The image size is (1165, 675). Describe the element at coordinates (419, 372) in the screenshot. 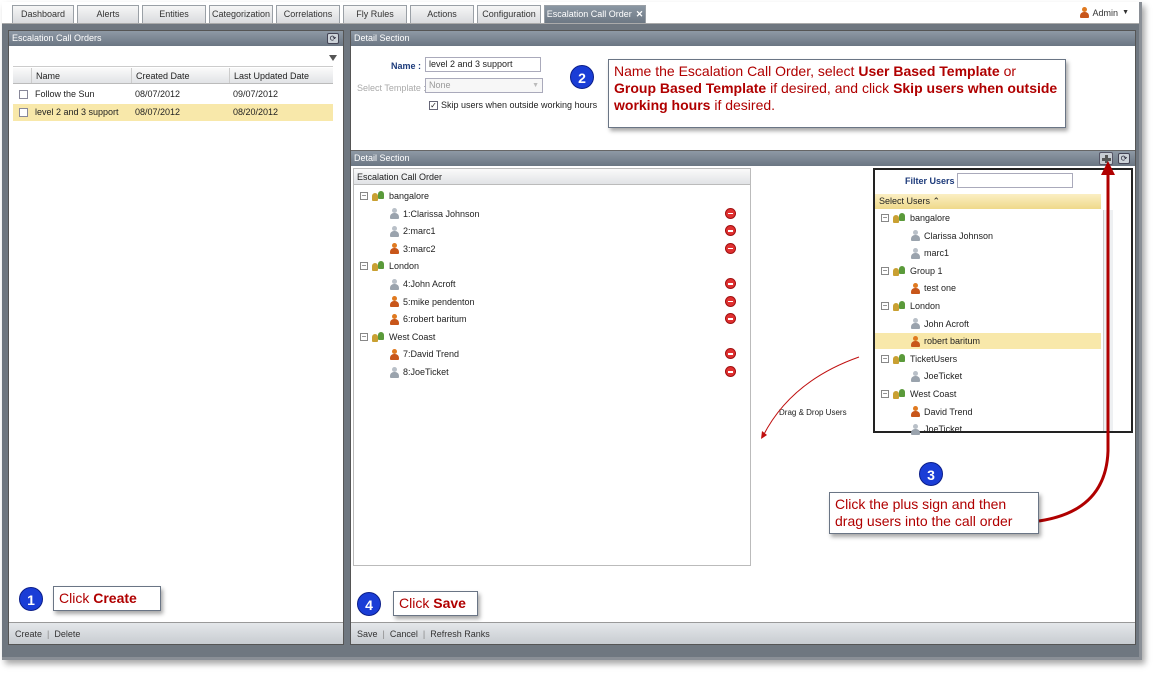

I see `tree-user: 8:JoeTicket` at that location.